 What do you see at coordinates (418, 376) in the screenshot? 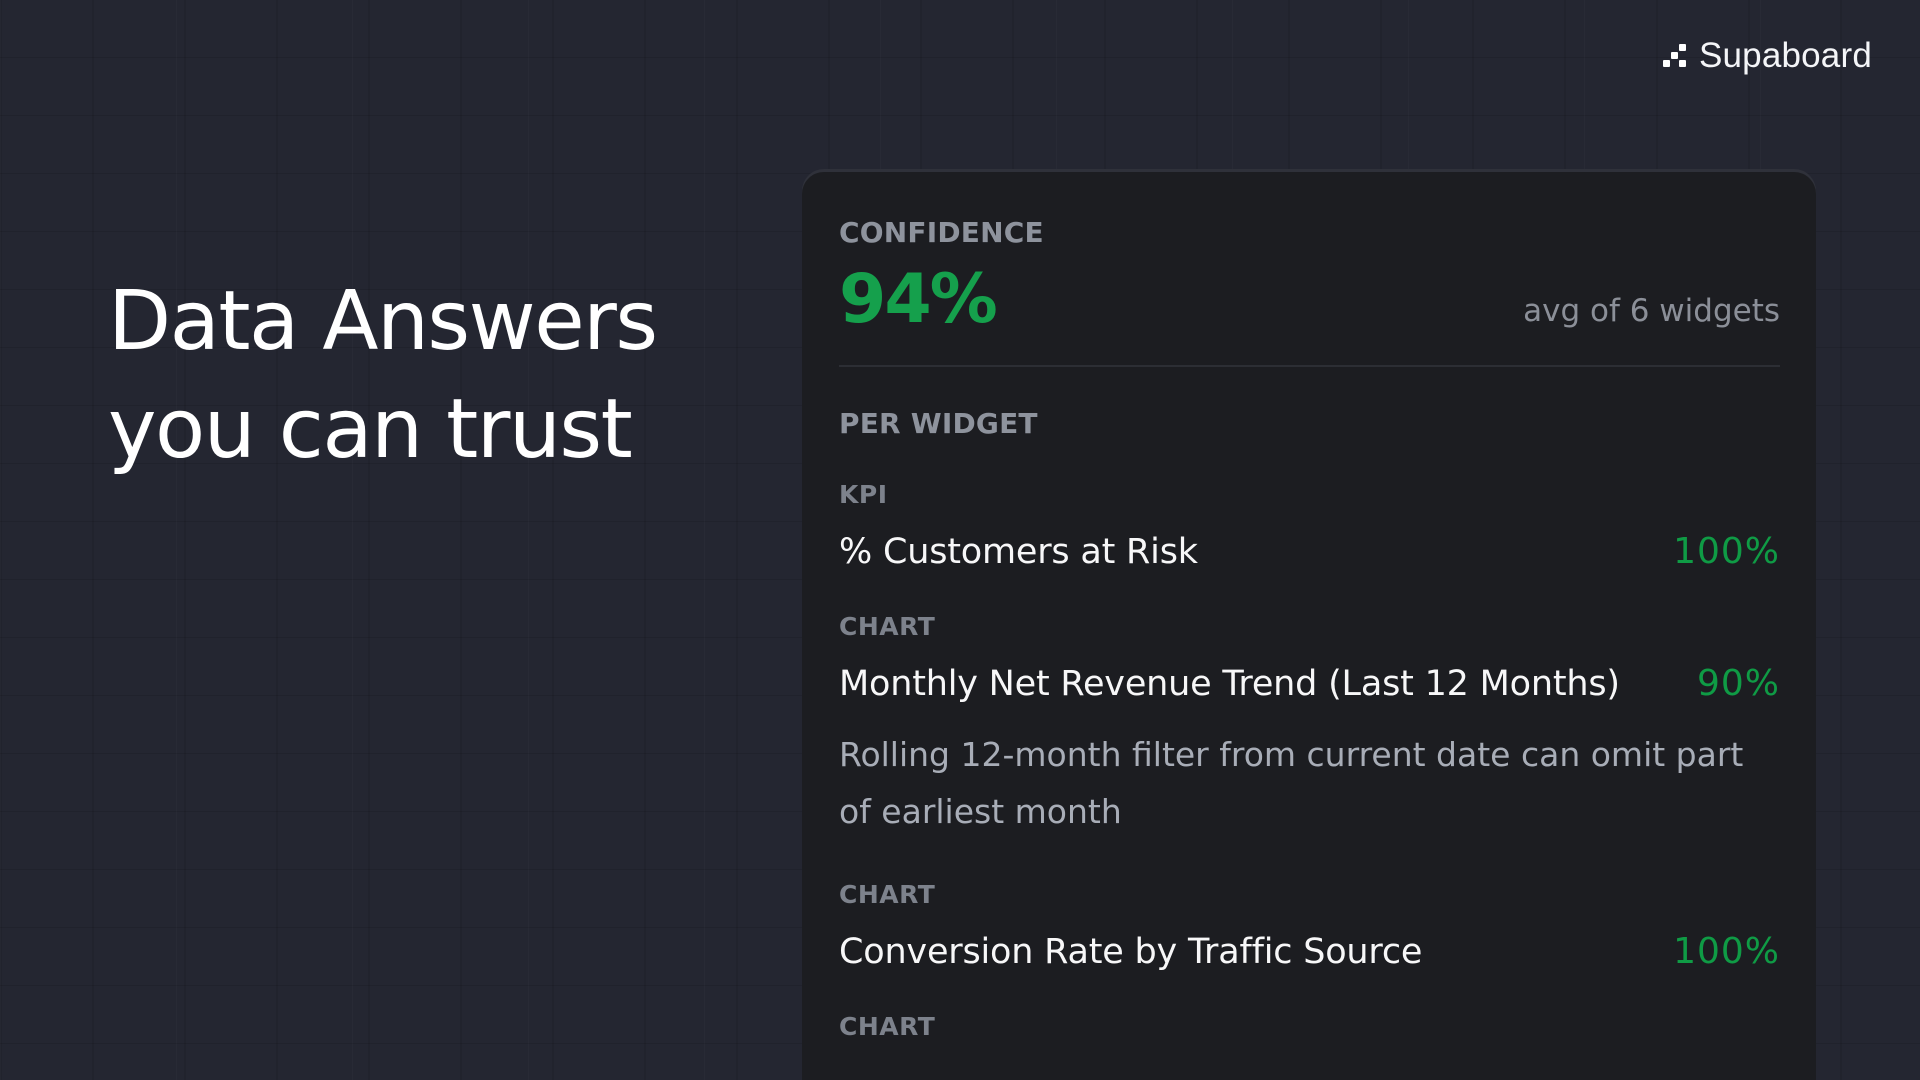
I see `headline: Data Answers you can trust` at bounding box center [418, 376].